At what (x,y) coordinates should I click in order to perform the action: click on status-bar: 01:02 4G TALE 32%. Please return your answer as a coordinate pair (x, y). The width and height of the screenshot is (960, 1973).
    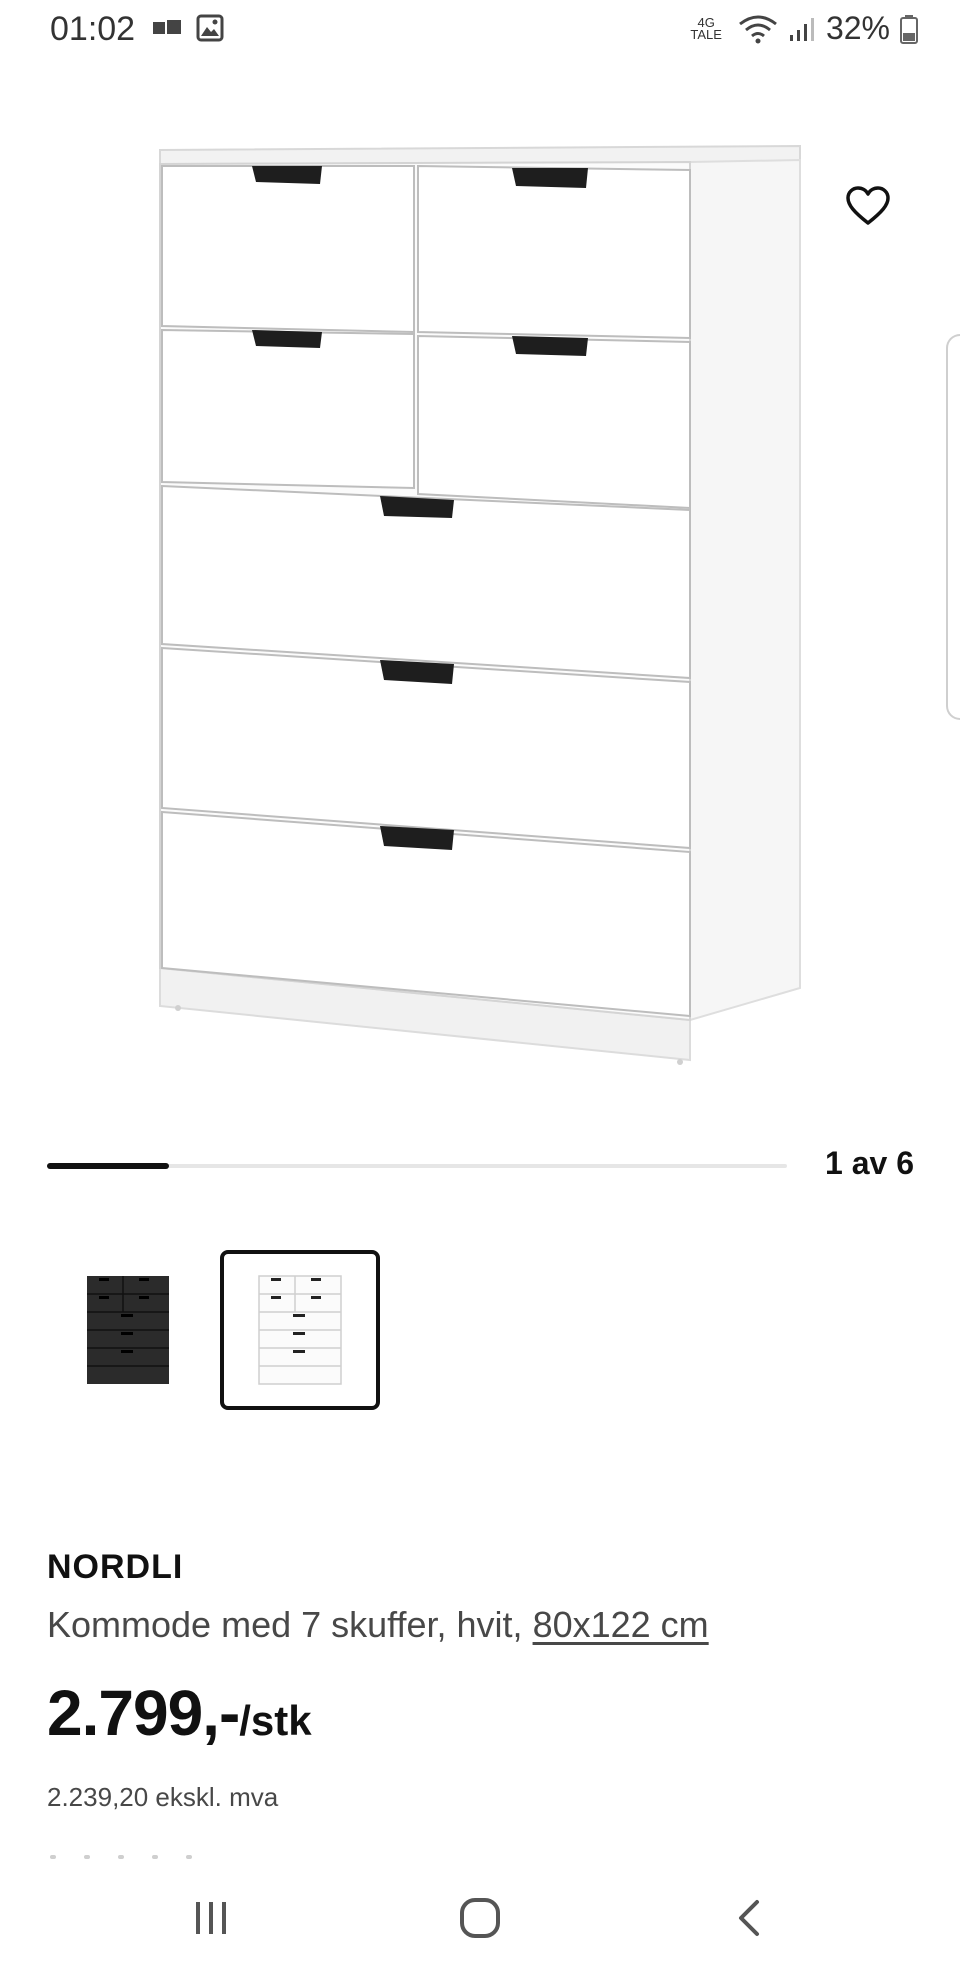
    Looking at the image, I should click on (480, 30).